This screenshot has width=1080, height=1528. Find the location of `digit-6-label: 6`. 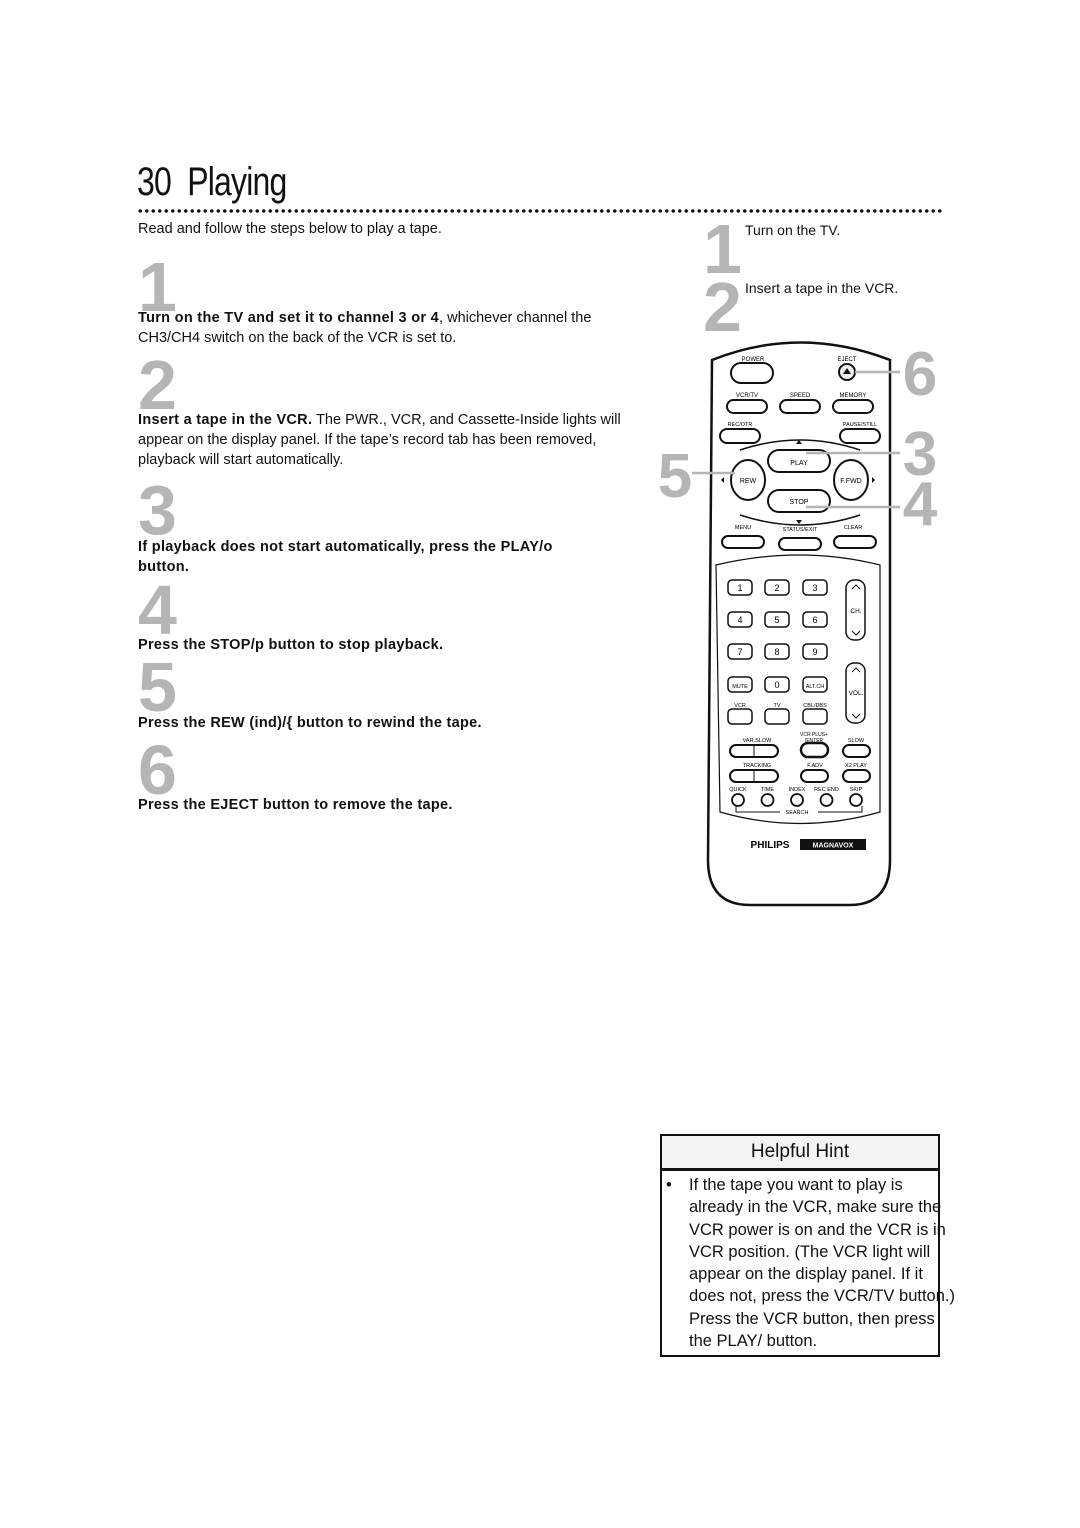

digit-6-label: 6 is located at coordinates (814, 620).